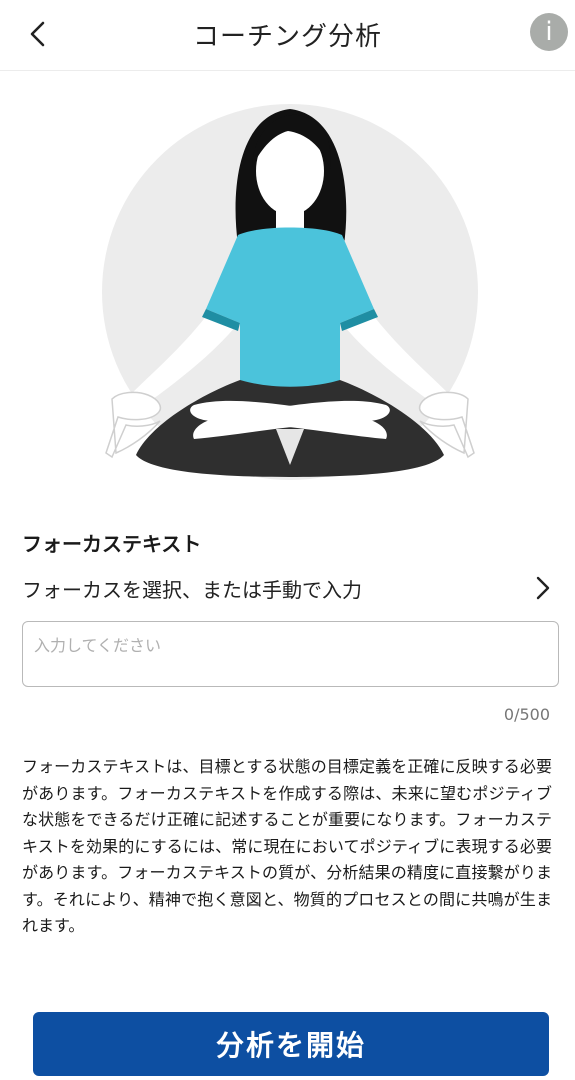 Image resolution: width=575 pixels, height=1080 pixels. What do you see at coordinates (290, 654) in the screenshot?
I see `focus-text-input` at bounding box center [290, 654].